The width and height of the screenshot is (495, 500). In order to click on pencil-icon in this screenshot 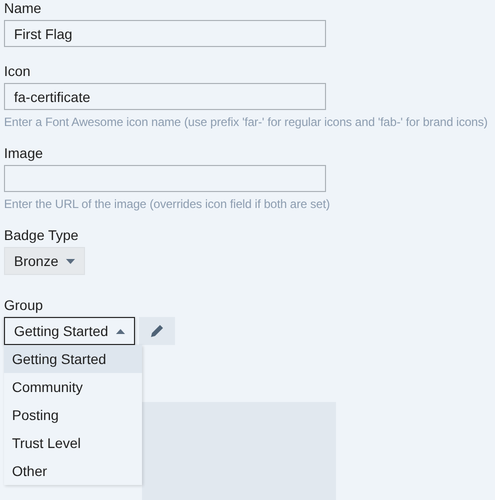, I will do `click(157, 331)`.